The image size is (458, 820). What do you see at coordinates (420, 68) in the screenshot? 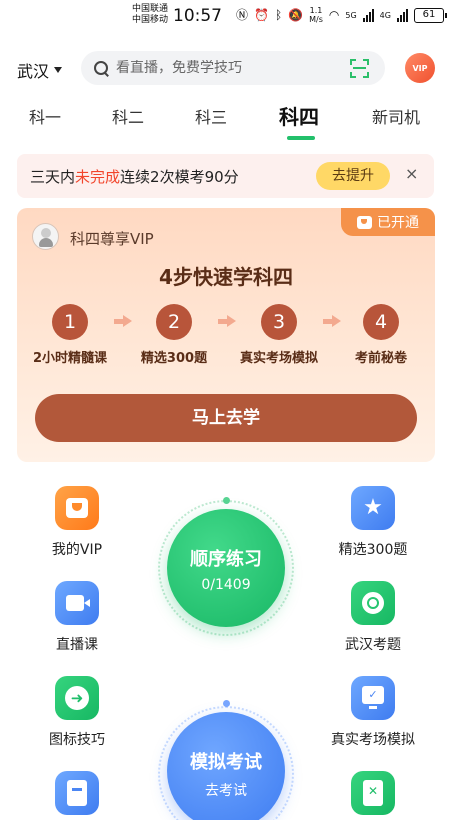
I see `vip-icon: VIP` at bounding box center [420, 68].